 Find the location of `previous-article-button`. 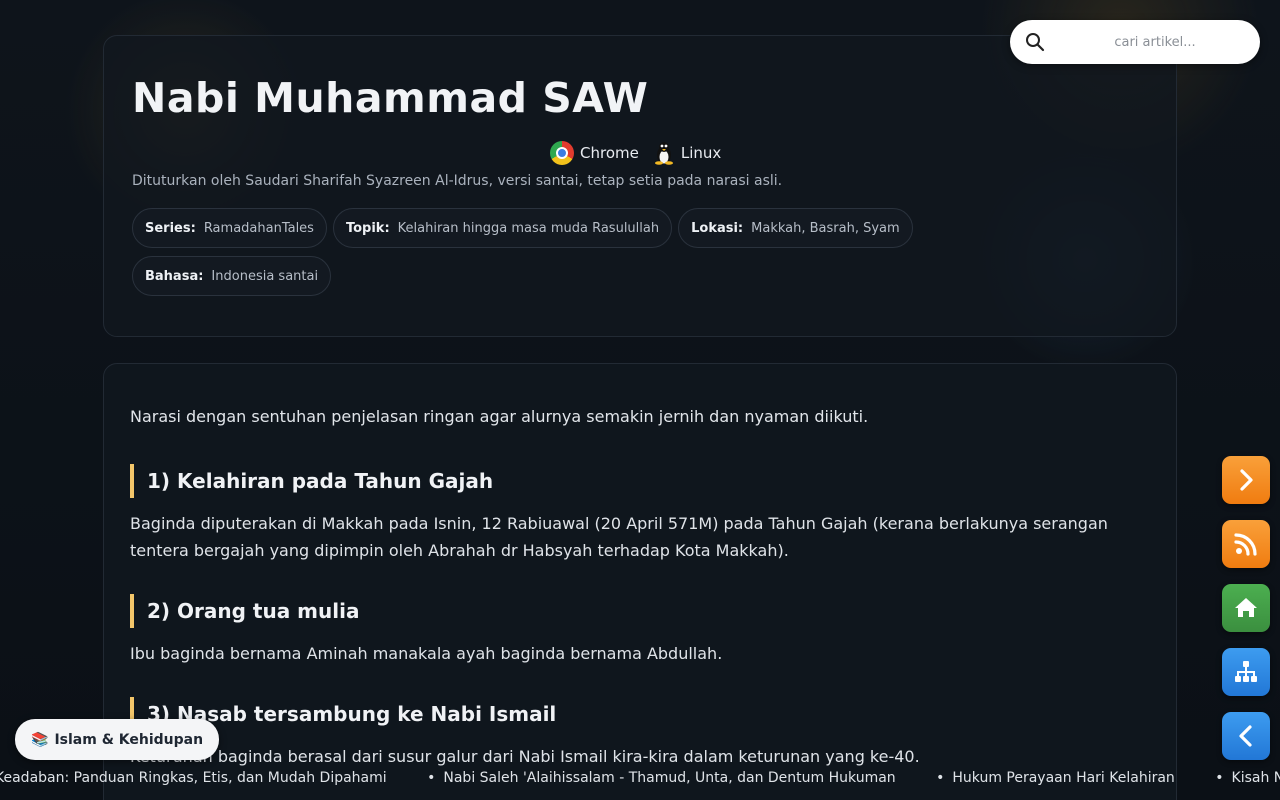

previous-article-button is located at coordinates (1246, 736).